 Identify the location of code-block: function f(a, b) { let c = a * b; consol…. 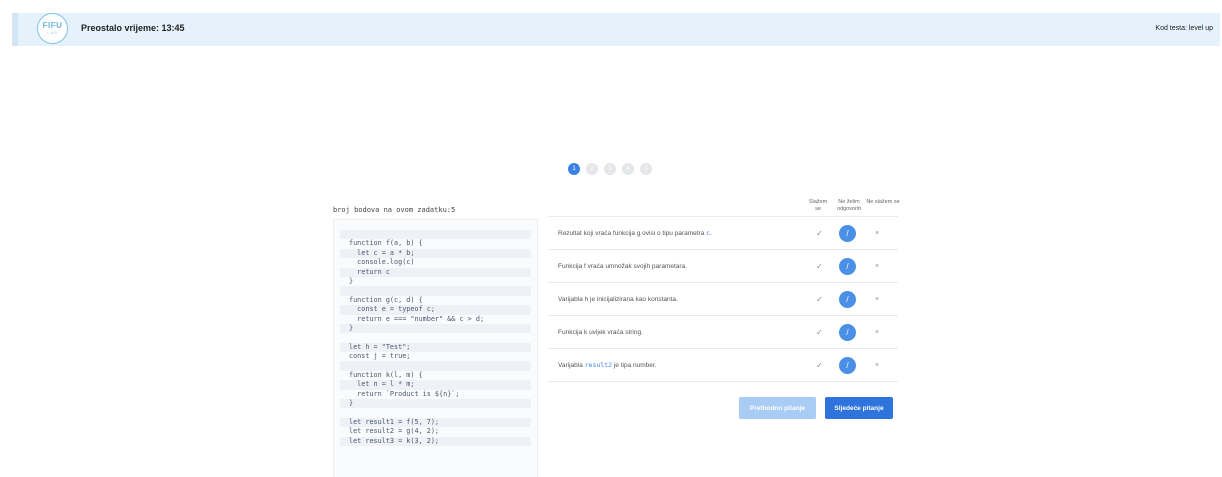
(435, 348).